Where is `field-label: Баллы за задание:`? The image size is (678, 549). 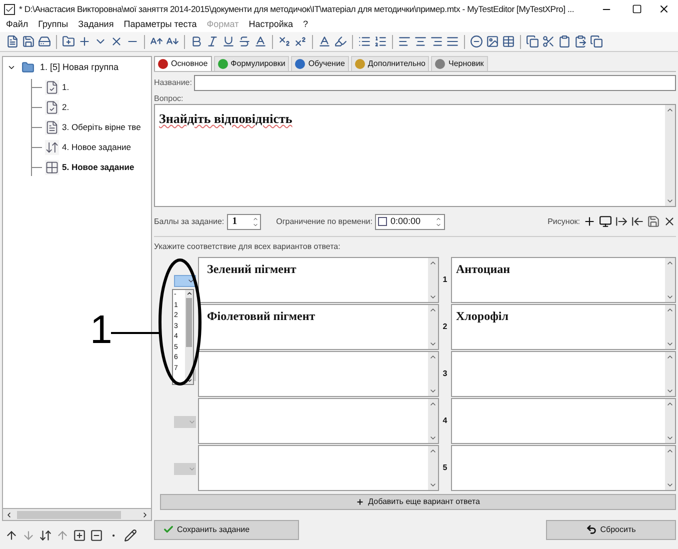
field-label: Баллы за задание: is located at coordinates (189, 222).